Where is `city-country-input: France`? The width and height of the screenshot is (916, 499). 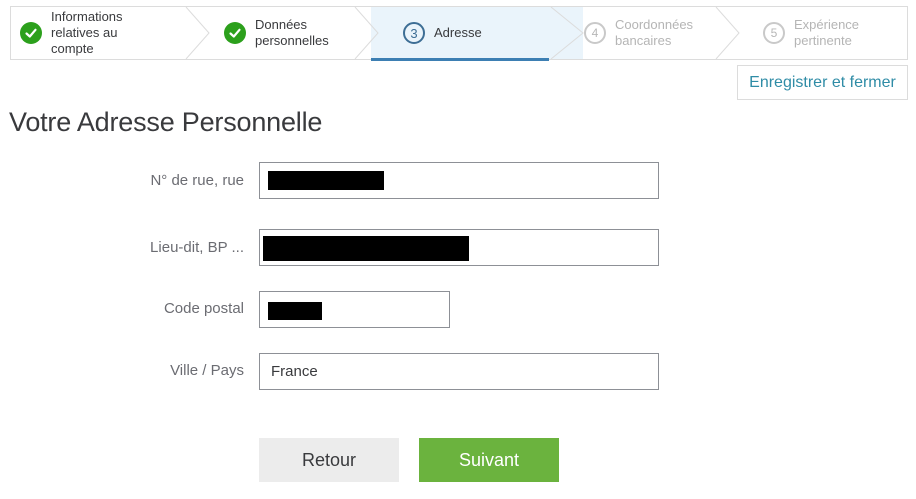
city-country-input: France is located at coordinates (459, 371).